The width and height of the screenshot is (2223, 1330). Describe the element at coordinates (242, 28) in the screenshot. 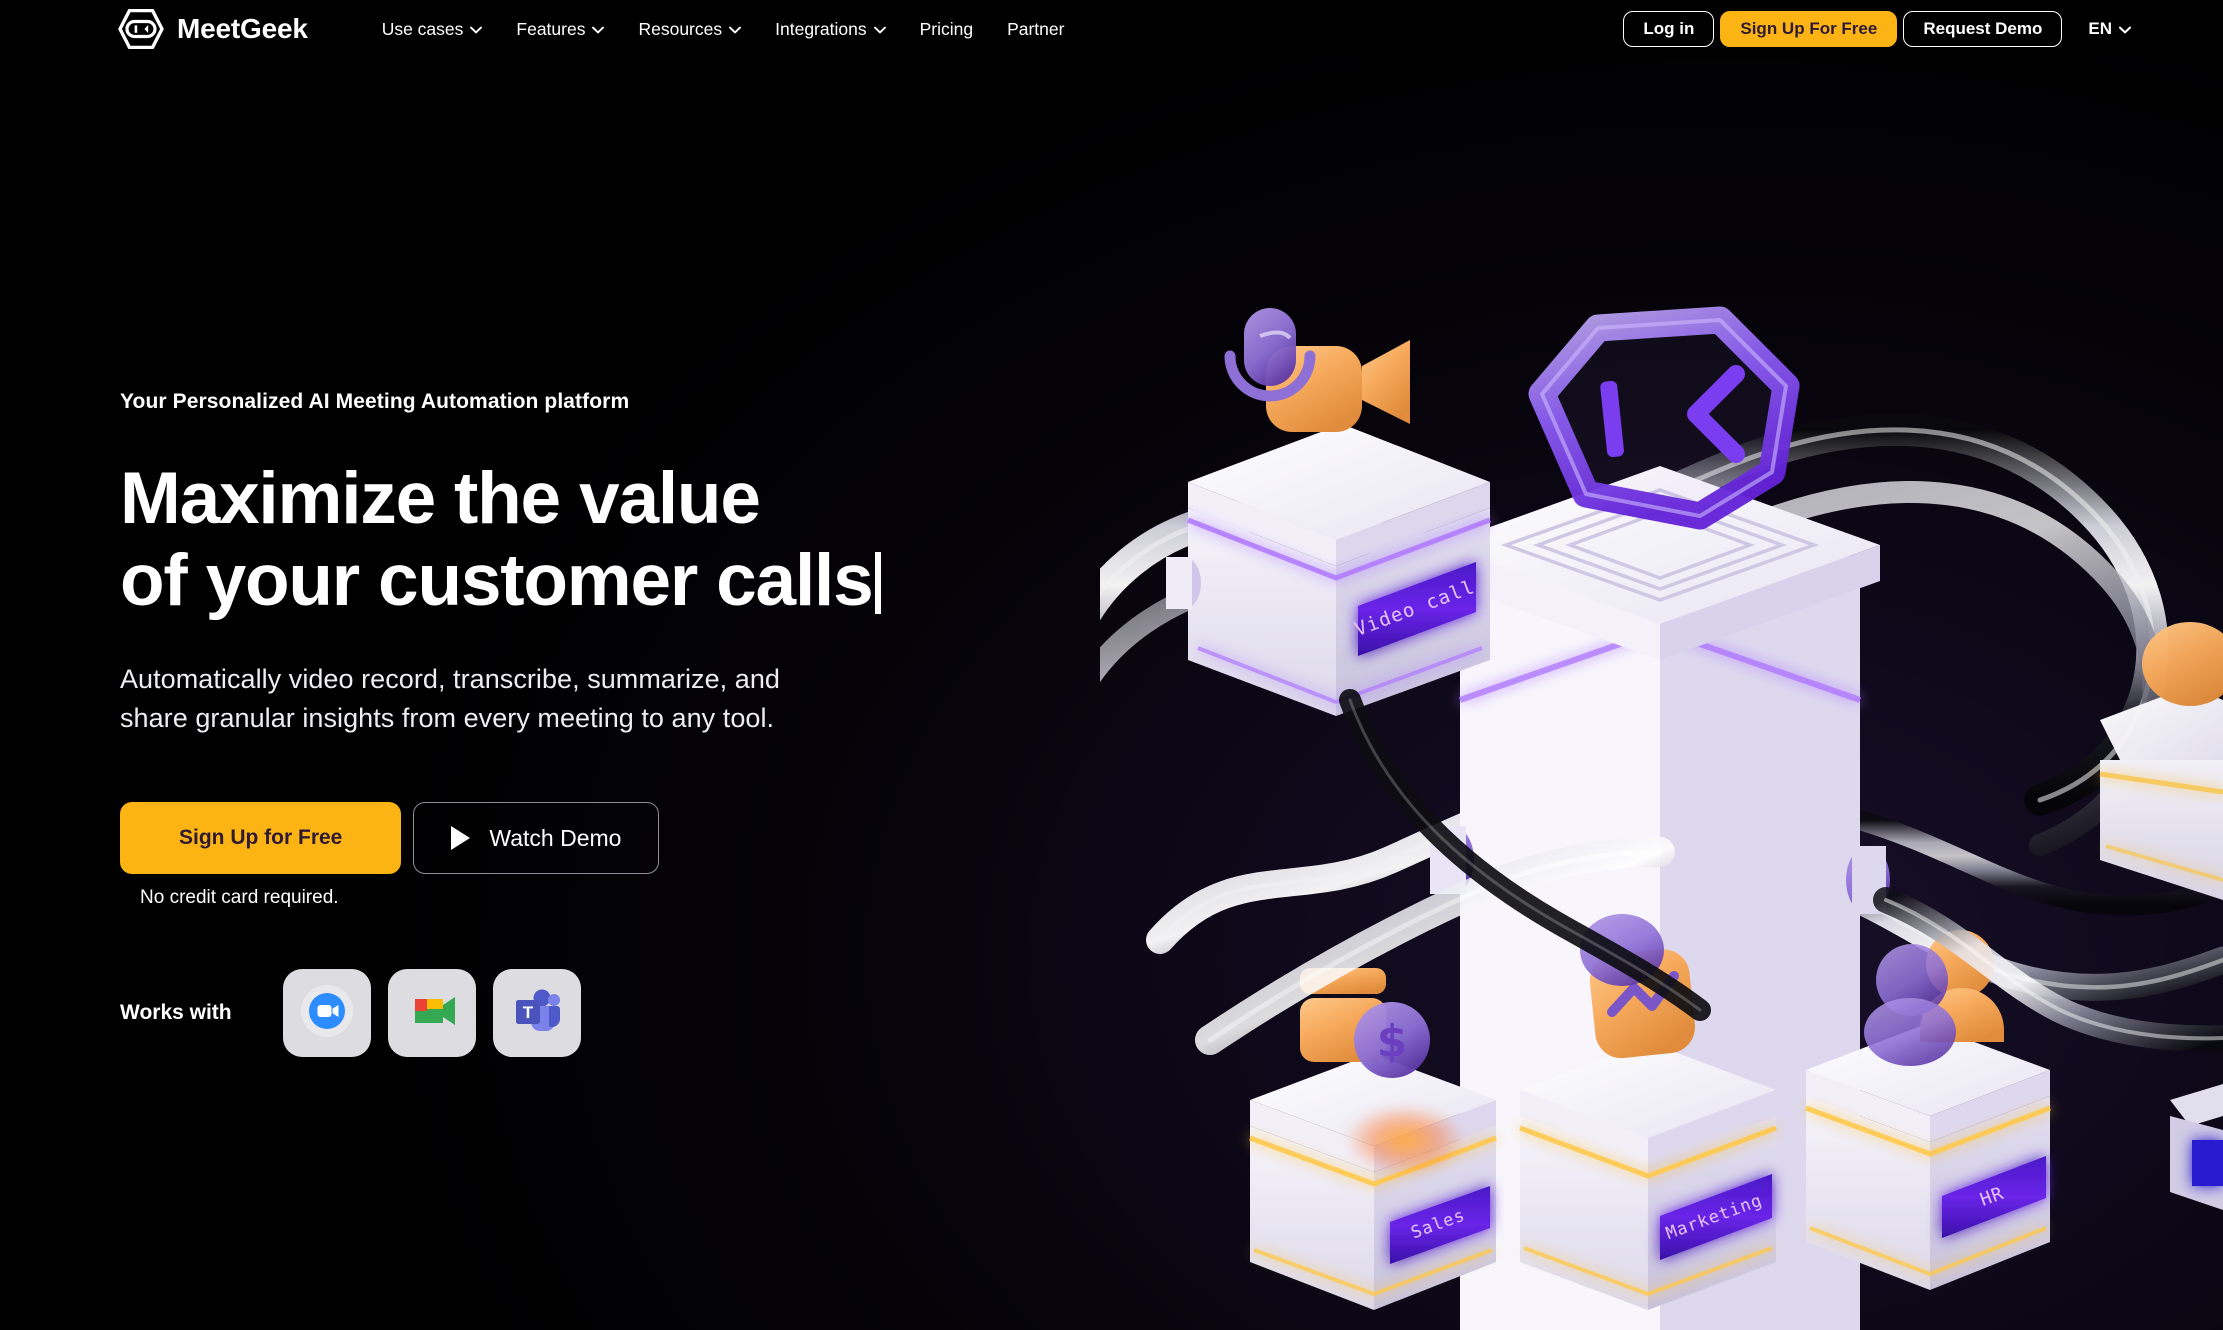

I see `brand-name: MeetGeek` at that location.